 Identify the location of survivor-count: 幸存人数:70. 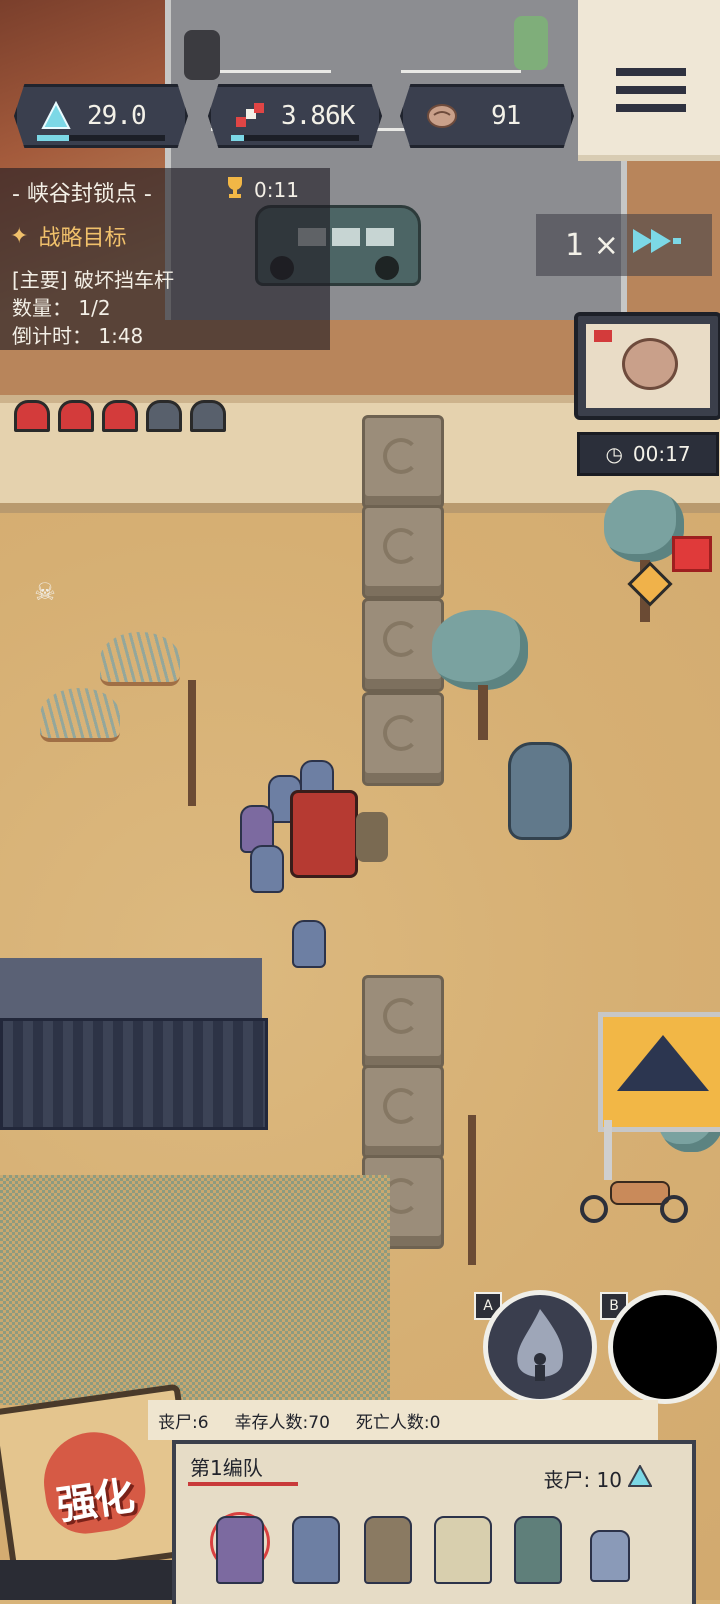
(282, 1422).